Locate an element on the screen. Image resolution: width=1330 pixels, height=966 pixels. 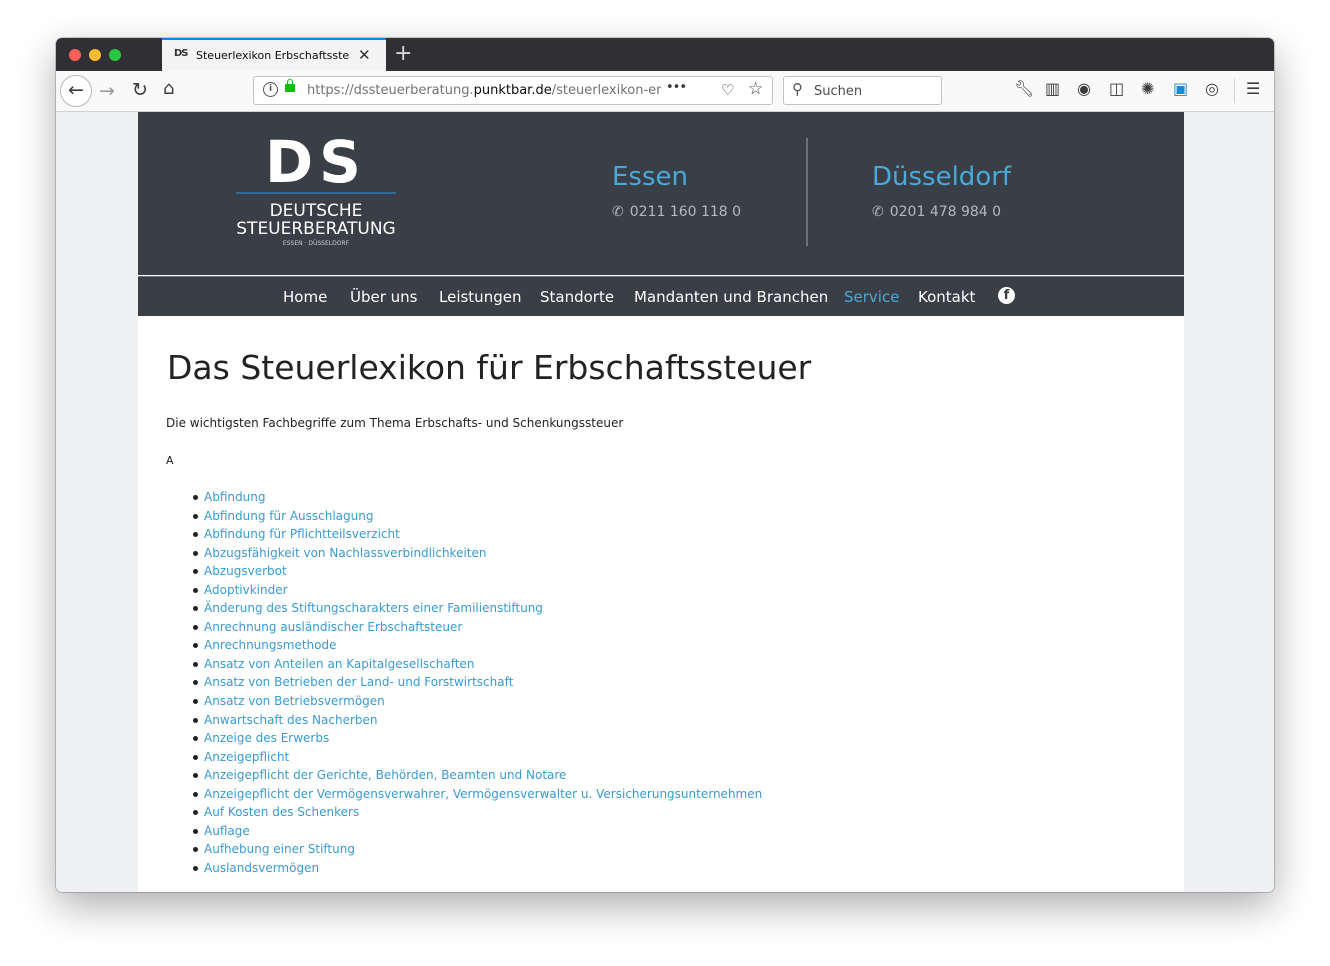
list-item: Aufhebung einer Stiftung is located at coordinates (477, 849).